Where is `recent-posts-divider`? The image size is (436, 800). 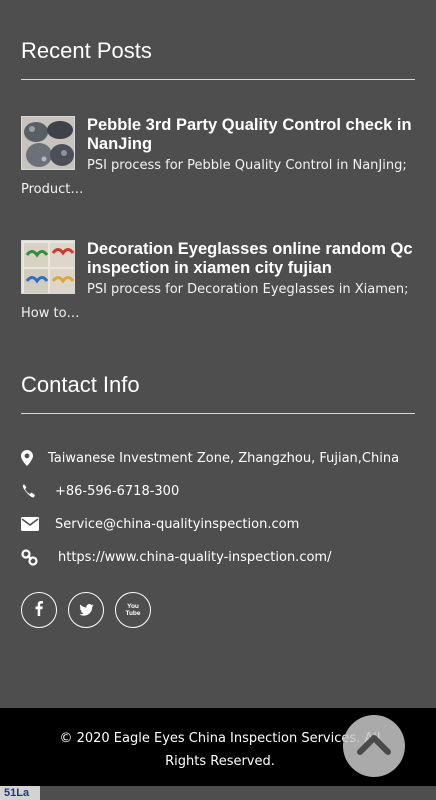 recent-posts-divider is located at coordinates (218, 79).